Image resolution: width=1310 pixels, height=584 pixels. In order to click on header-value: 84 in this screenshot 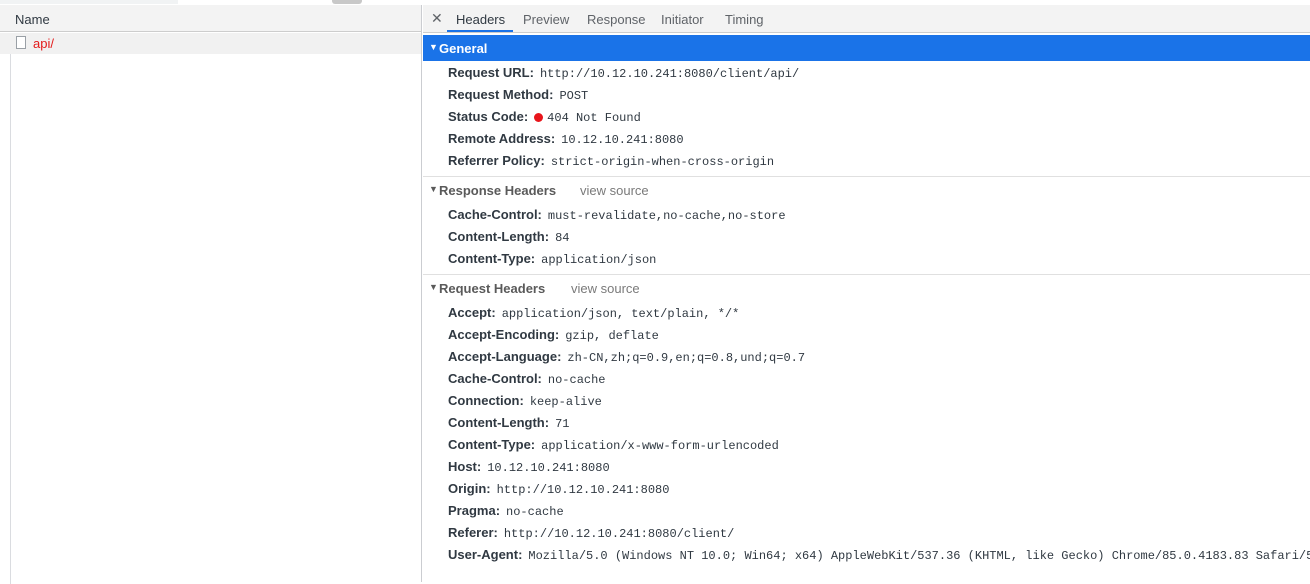, I will do `click(562, 238)`.